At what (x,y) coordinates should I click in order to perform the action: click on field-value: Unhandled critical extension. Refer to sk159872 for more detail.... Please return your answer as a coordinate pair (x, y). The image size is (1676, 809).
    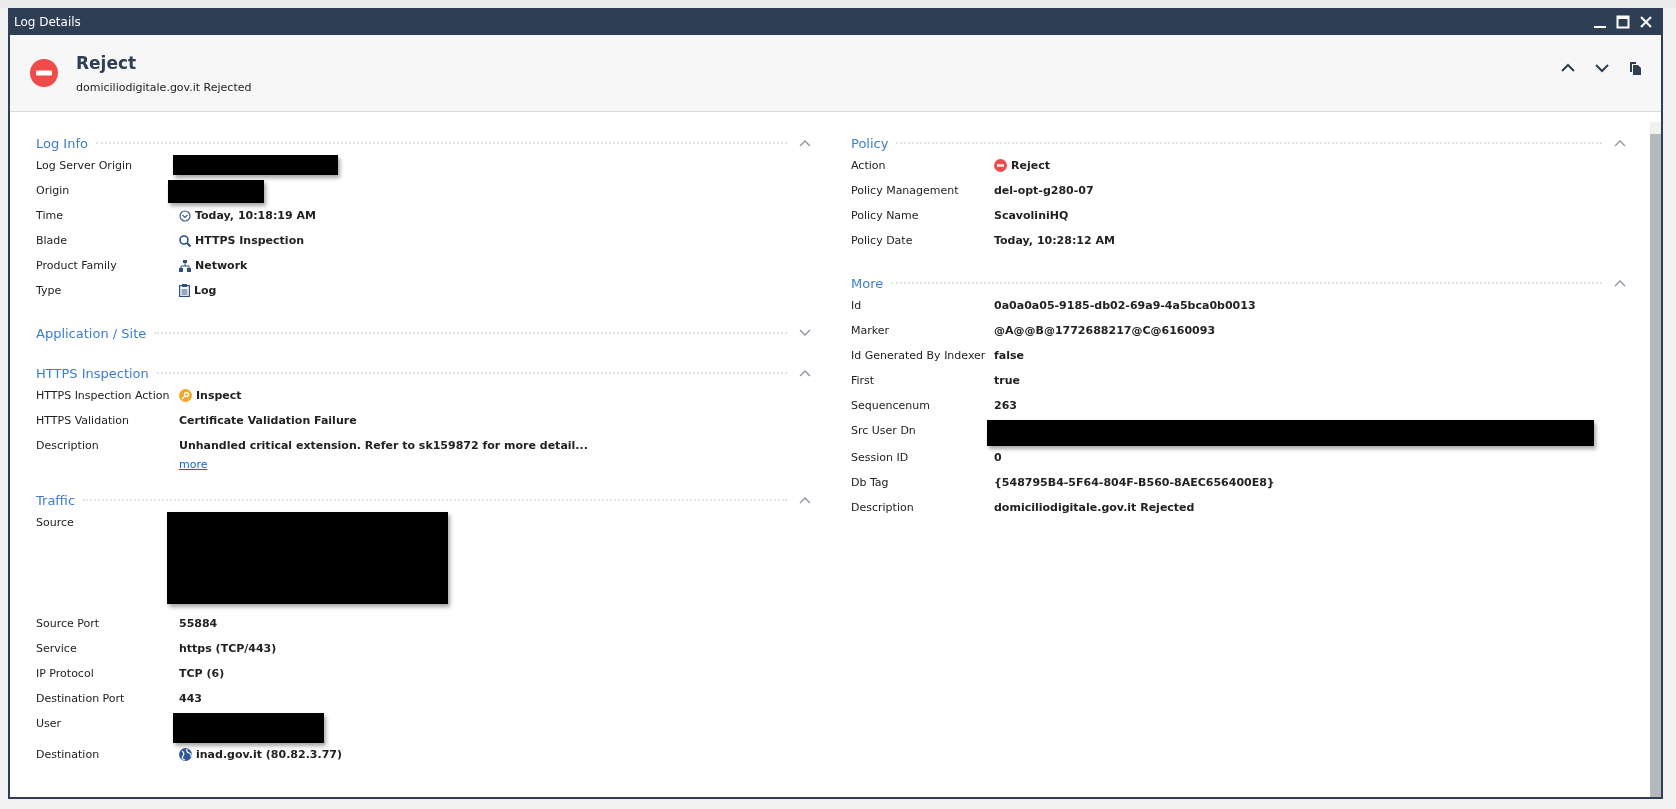
    Looking at the image, I should click on (383, 445).